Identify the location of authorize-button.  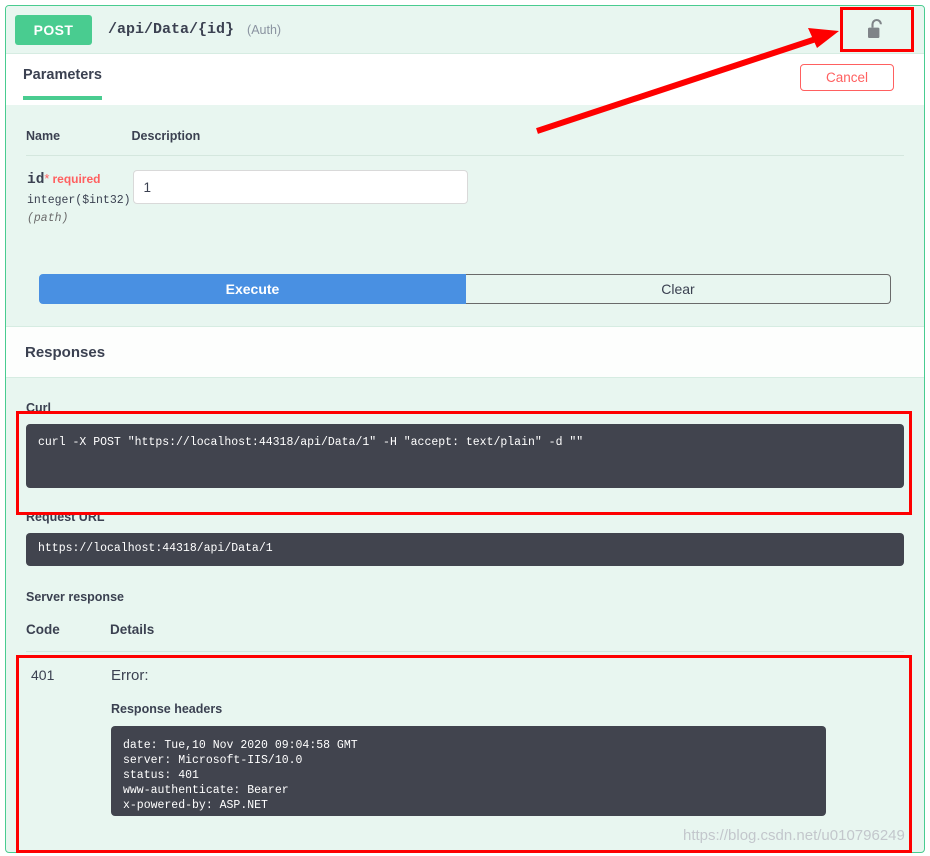
(876, 29).